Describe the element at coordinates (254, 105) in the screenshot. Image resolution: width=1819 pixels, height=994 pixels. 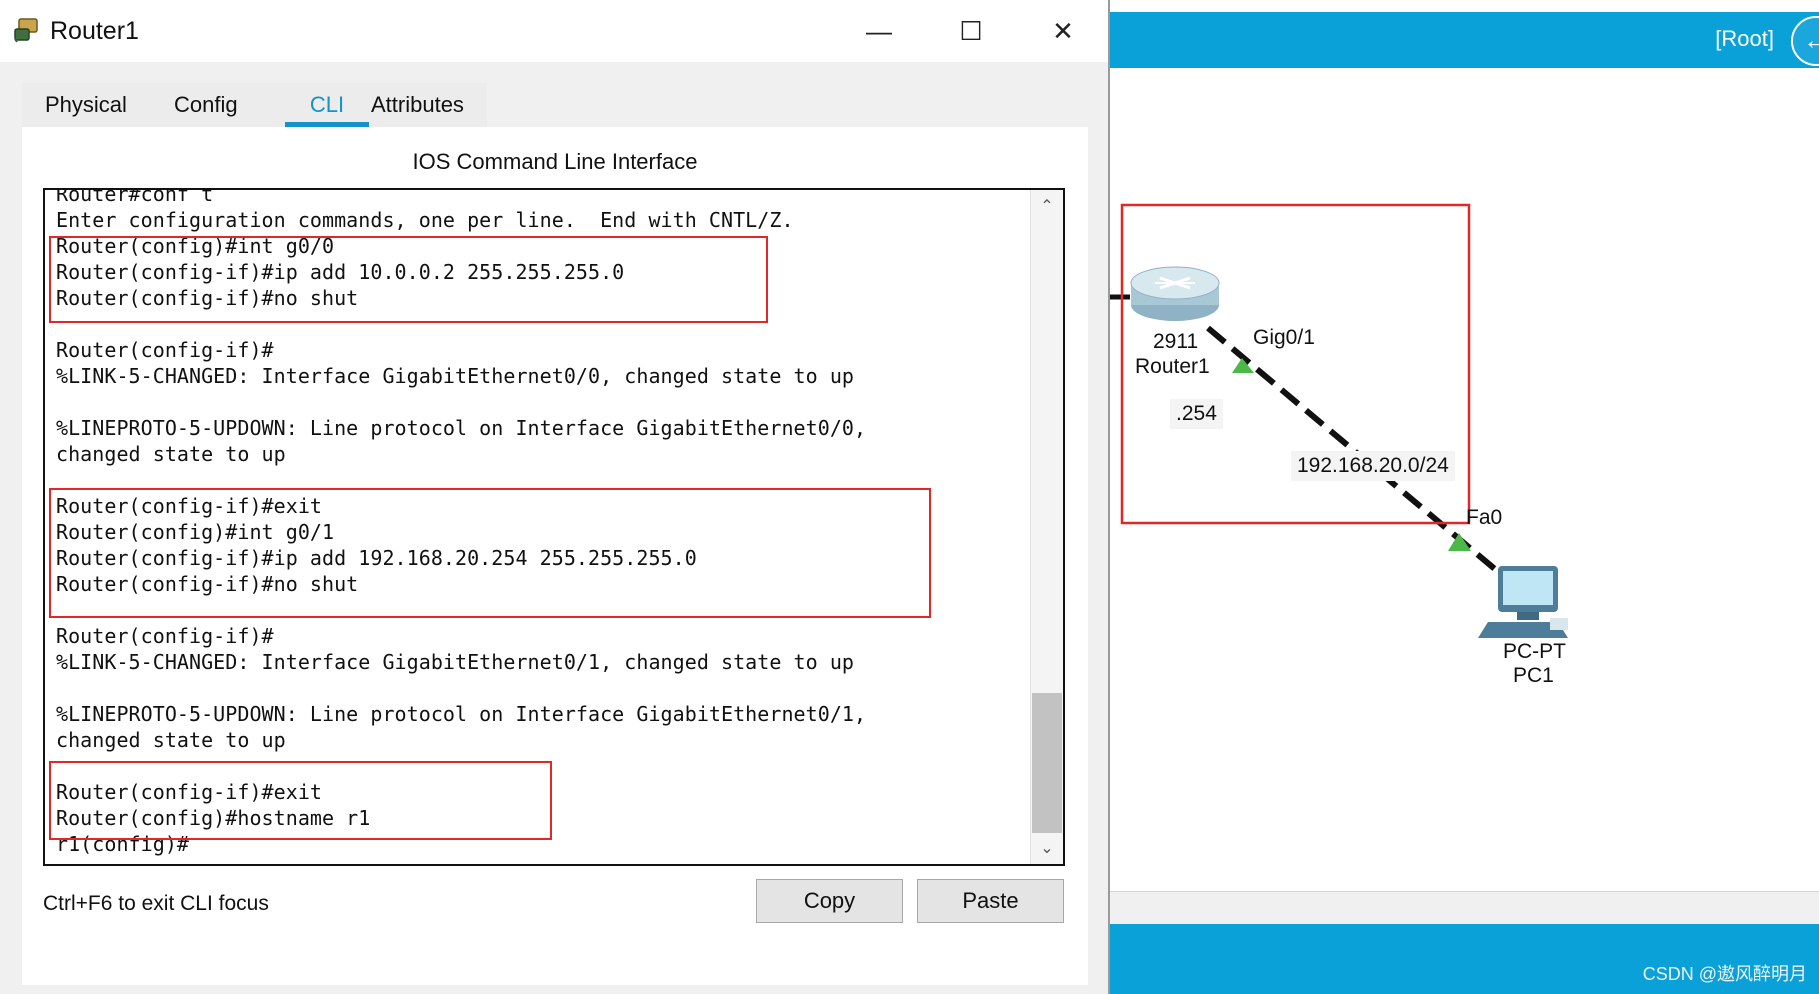
I see `tab-bar: Physical Config CLI Attributes` at that location.